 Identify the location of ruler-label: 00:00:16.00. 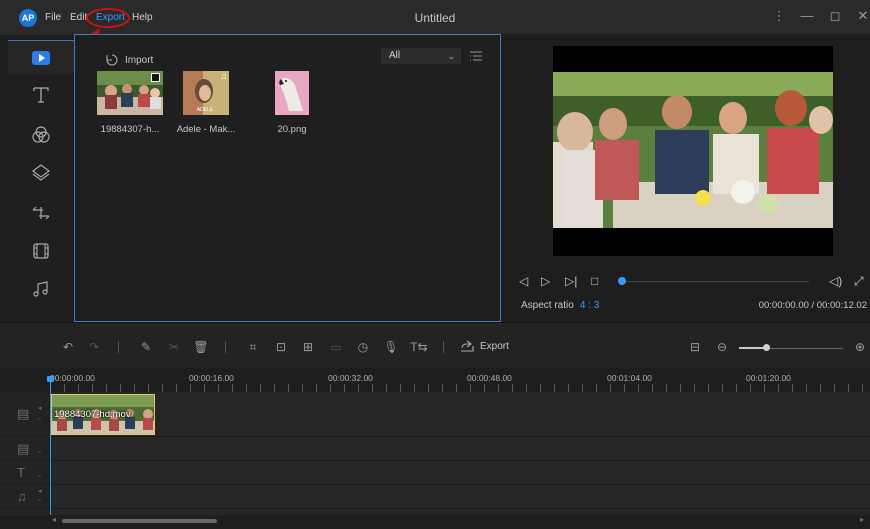
(211, 378).